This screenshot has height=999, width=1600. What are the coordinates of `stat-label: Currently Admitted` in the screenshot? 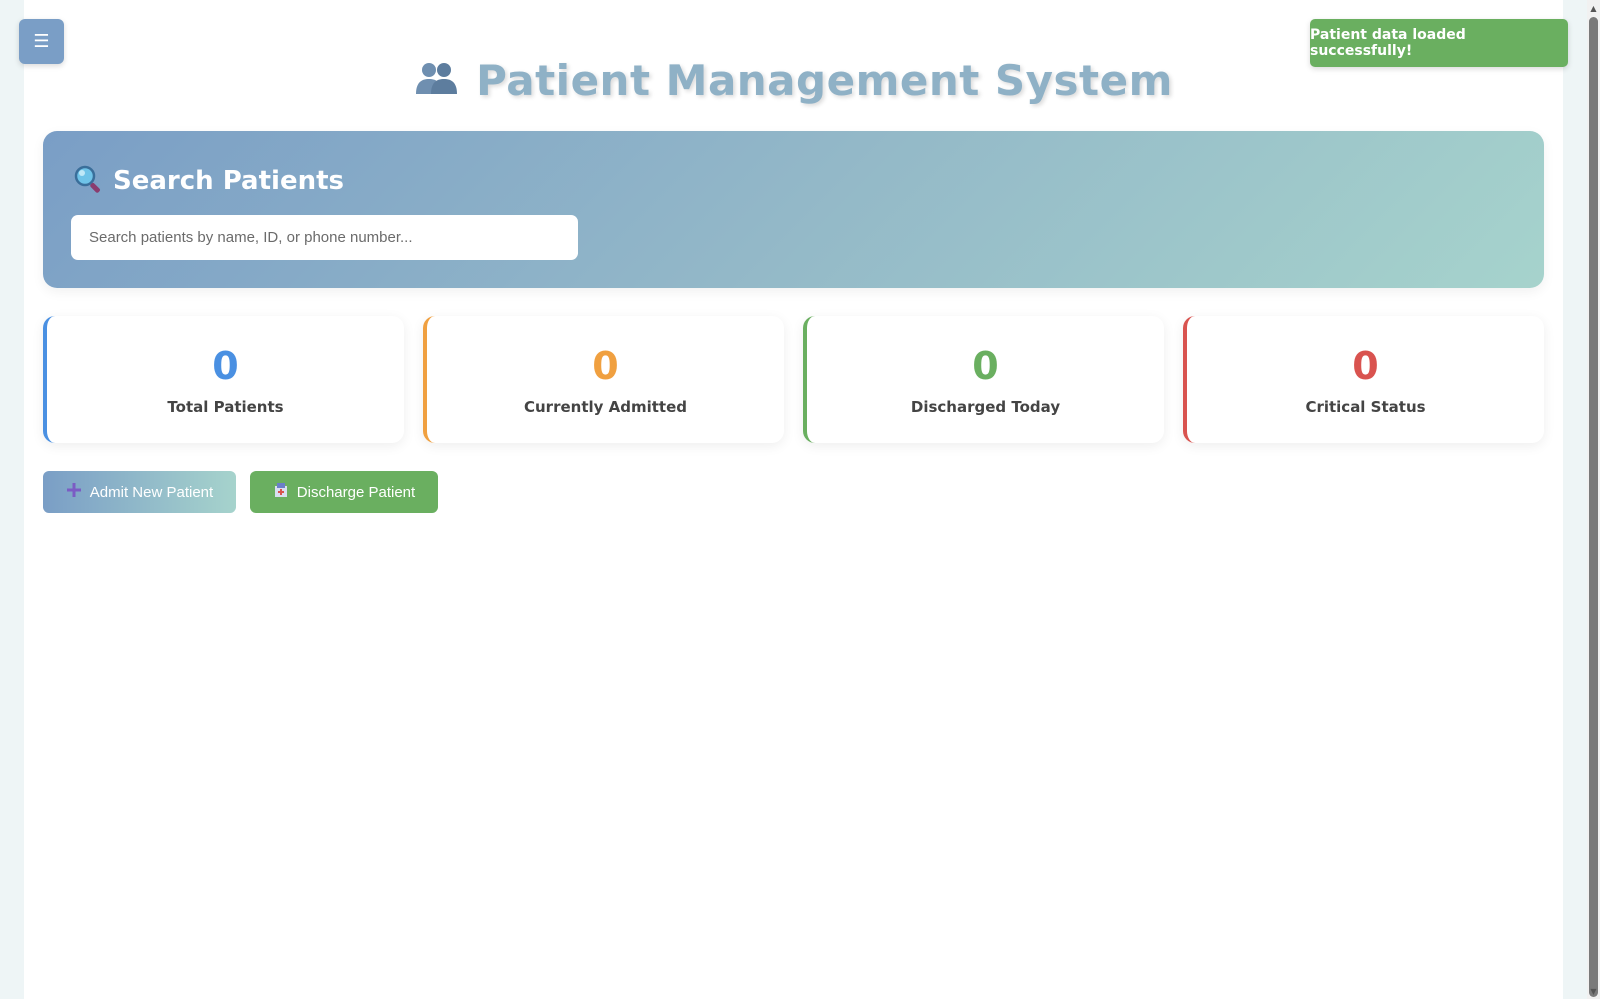 It's located at (605, 407).